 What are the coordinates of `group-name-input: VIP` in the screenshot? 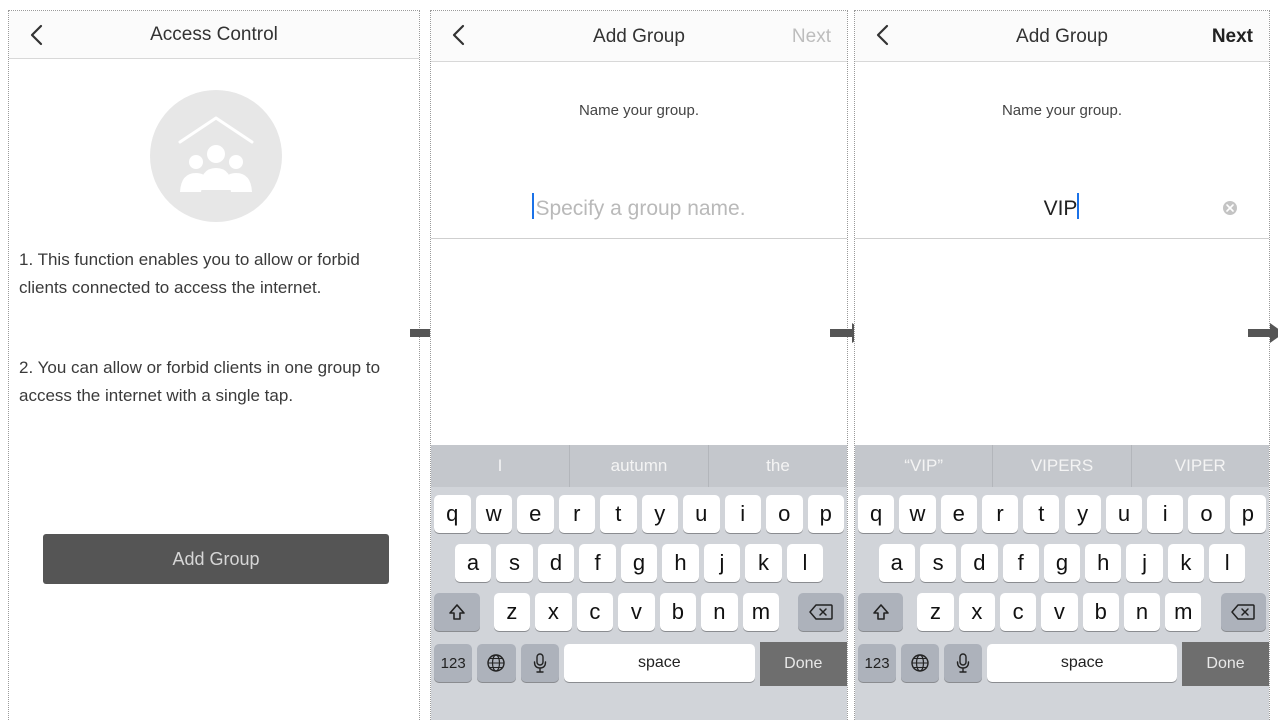 It's located at (1062, 212).